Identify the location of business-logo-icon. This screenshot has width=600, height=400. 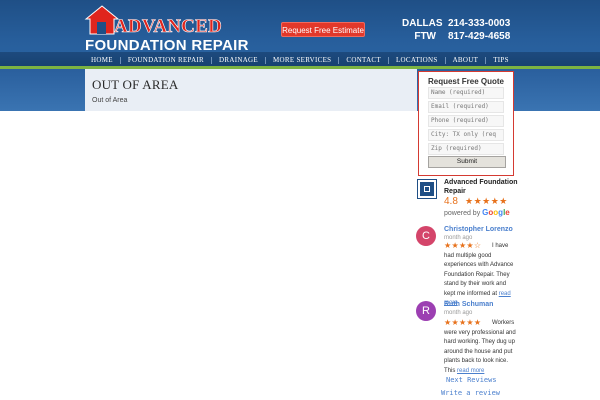
(427, 189).